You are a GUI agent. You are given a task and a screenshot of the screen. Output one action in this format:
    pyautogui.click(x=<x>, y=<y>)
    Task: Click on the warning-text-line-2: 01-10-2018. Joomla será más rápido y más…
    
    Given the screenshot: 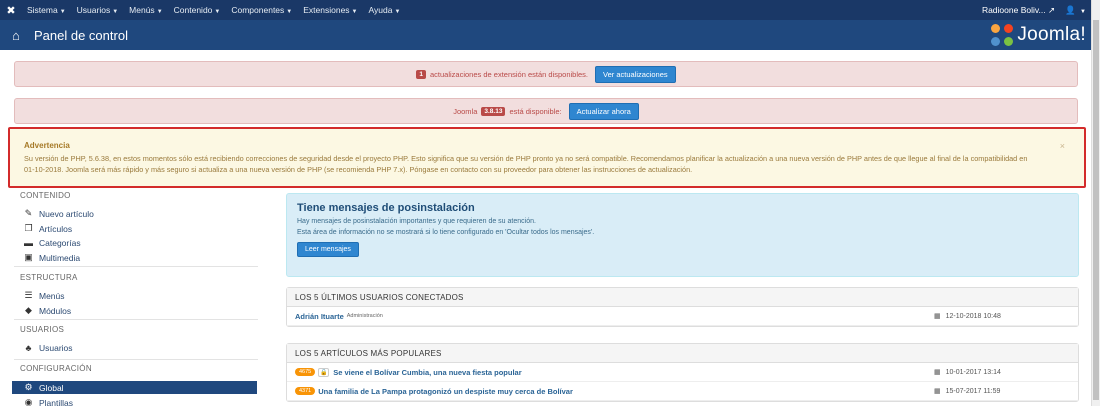 What is the action you would take?
    pyautogui.click(x=358, y=169)
    